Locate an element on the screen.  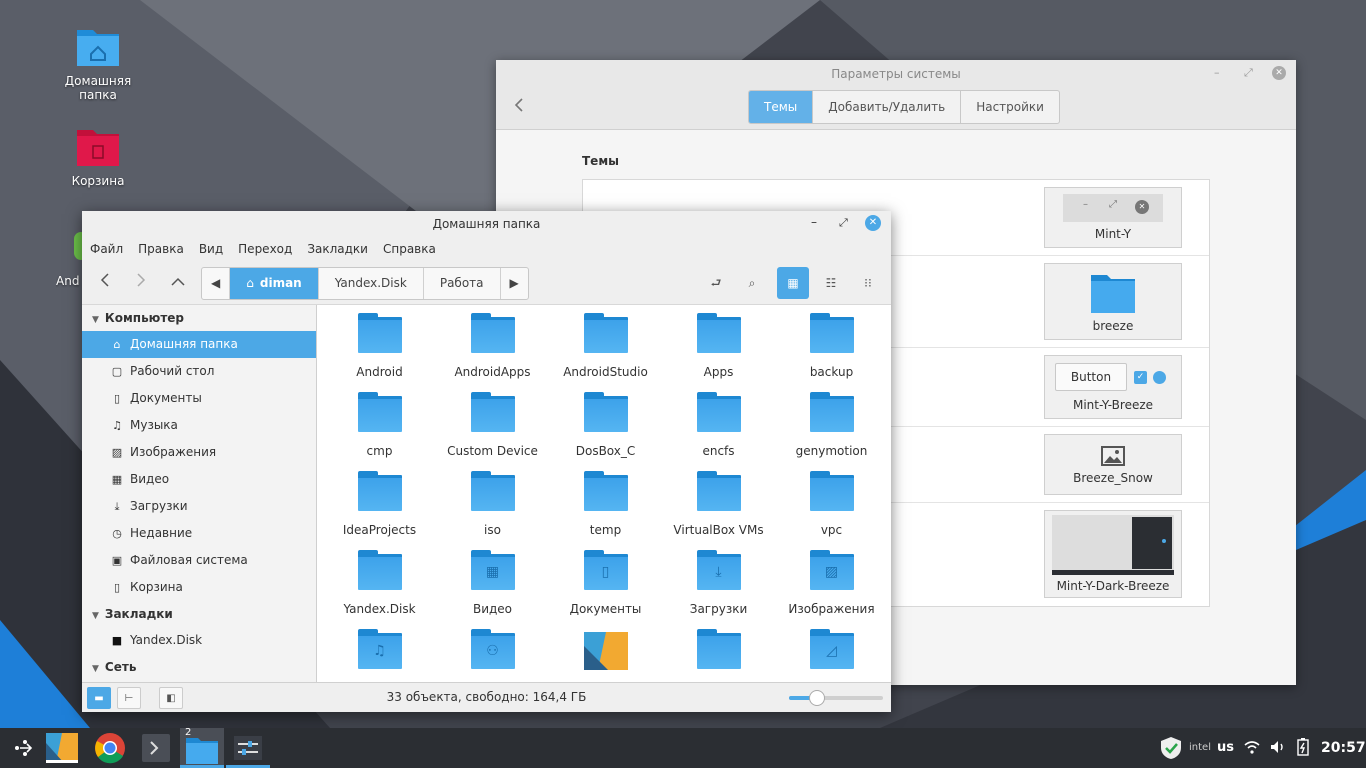
icon-view-icon: ▦ is located at coordinates (793, 283).